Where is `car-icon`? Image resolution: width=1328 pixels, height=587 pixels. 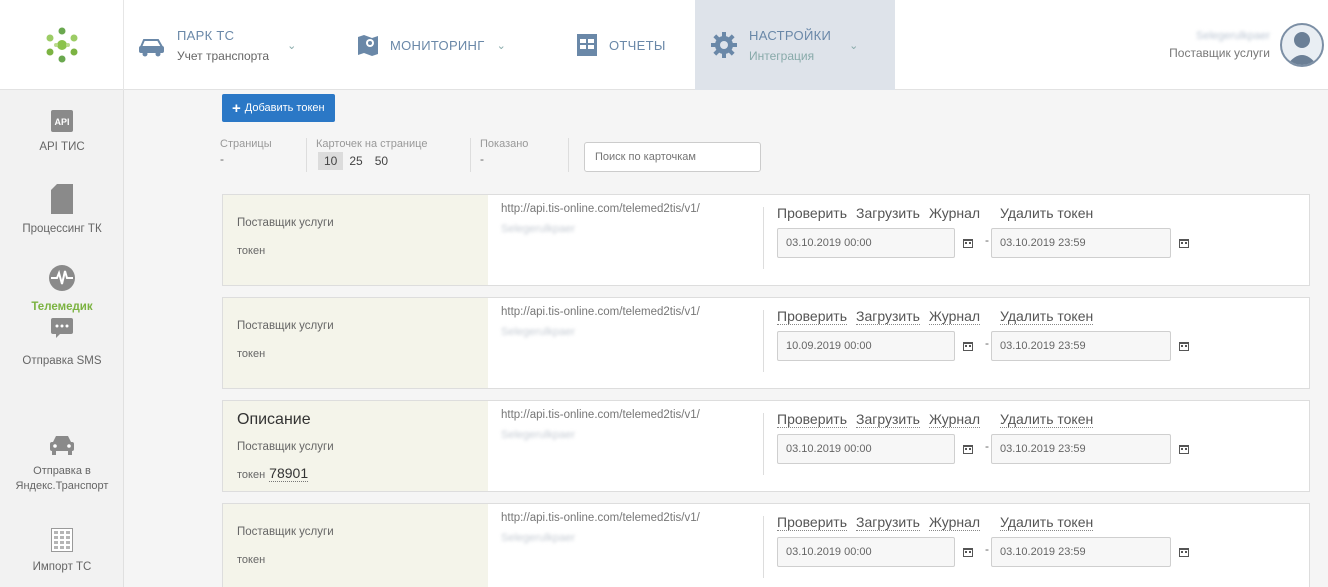
car-icon is located at coordinates (152, 45).